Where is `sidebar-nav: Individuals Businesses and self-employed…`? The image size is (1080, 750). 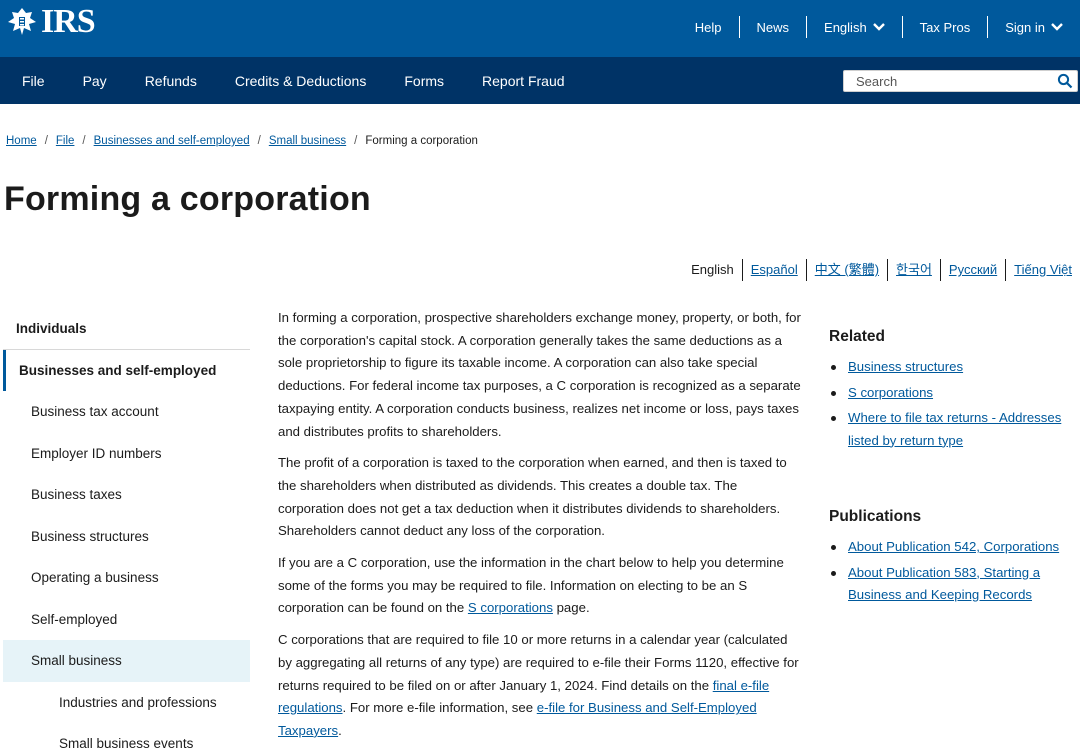 sidebar-nav: Individuals Businesses and self-employed… is located at coordinates (126, 529).